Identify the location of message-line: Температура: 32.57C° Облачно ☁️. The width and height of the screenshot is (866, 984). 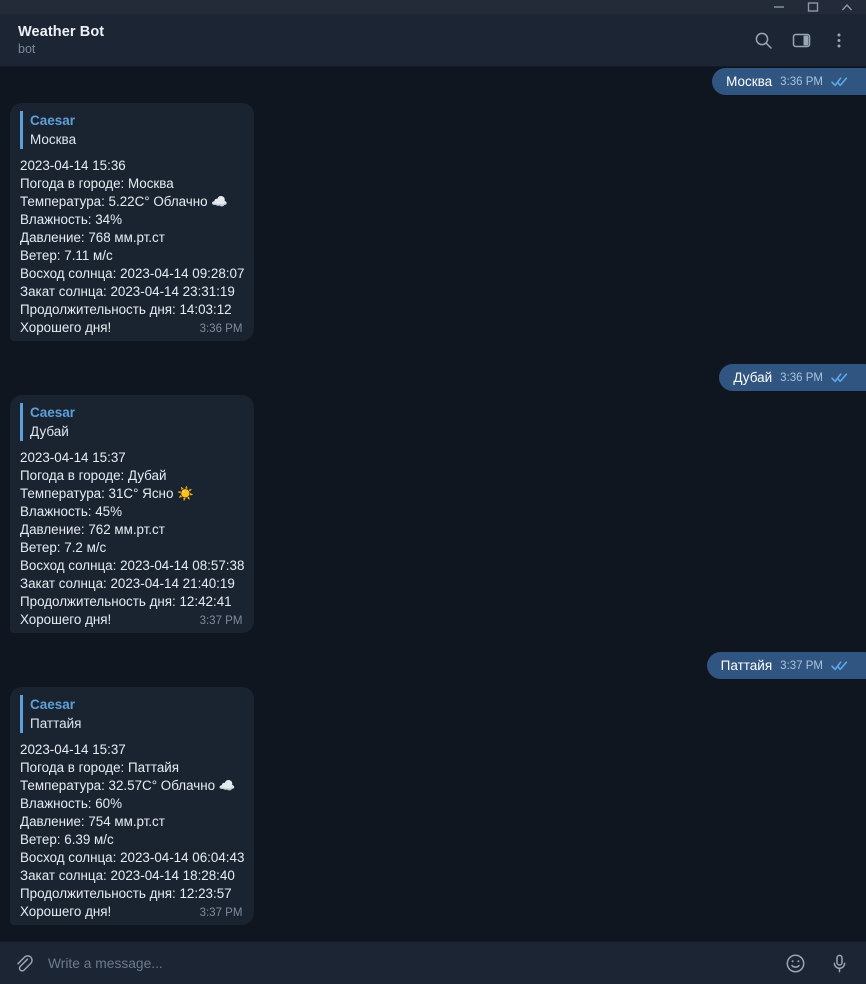
(128, 786).